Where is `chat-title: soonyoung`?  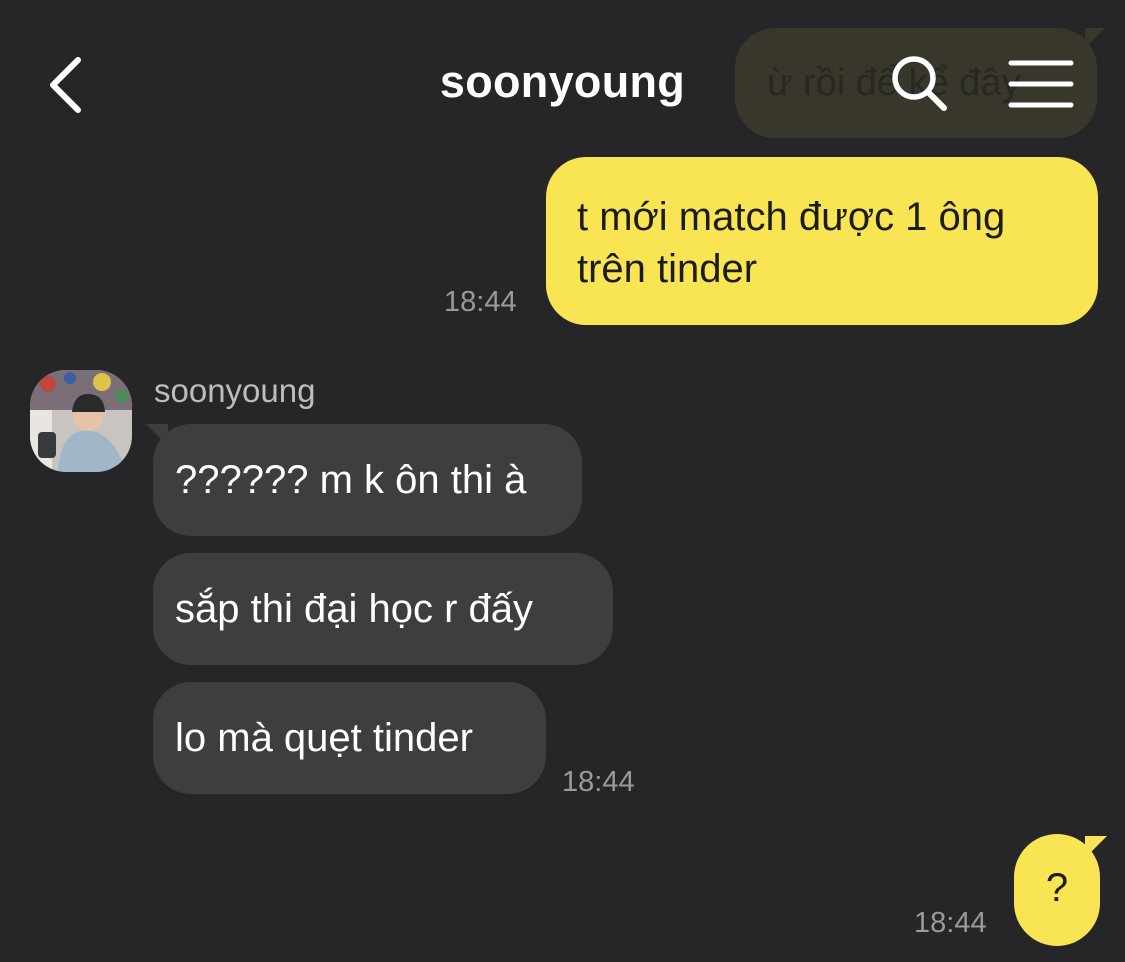
chat-title: soonyoung is located at coordinates (562, 81).